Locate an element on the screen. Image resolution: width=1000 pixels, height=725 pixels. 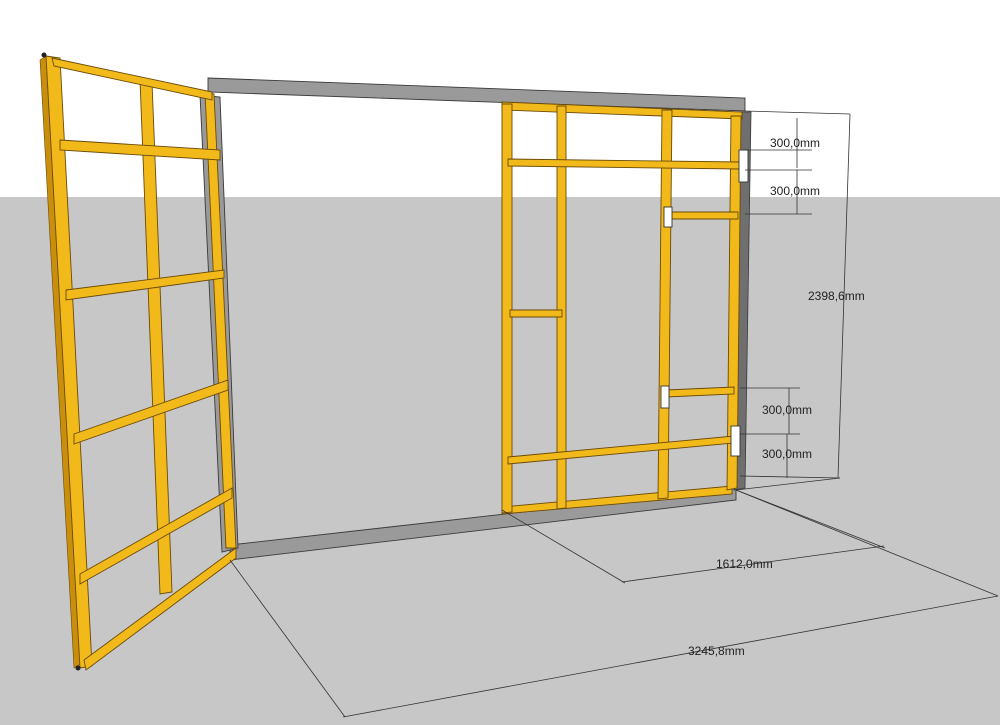
right-frame-rail-short-upper is located at coordinates (704, 215).